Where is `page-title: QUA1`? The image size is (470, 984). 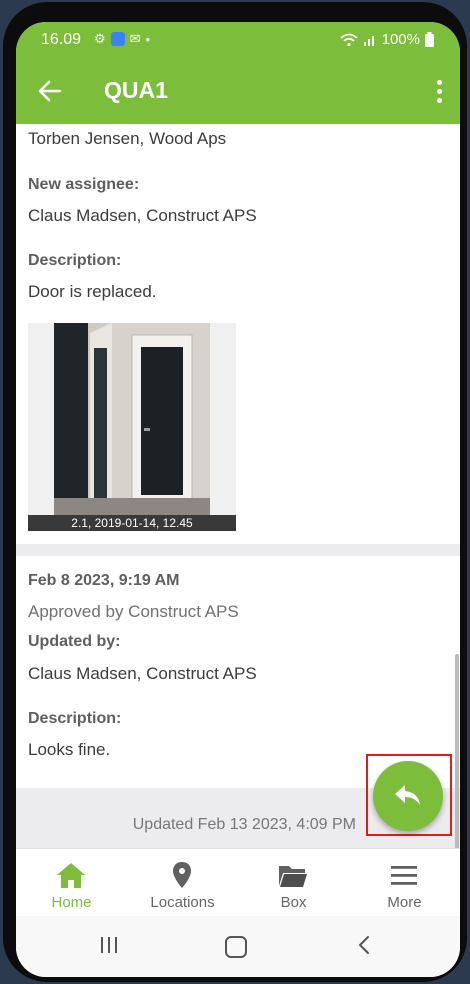 page-title: QUA1 is located at coordinates (136, 90).